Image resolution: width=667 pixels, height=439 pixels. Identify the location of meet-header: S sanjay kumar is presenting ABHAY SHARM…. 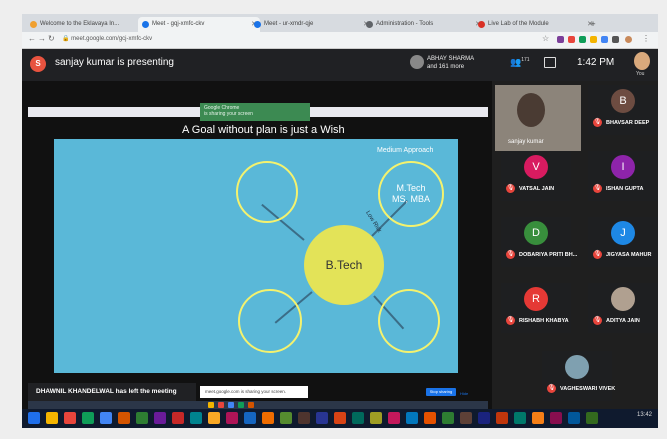
(340, 65).